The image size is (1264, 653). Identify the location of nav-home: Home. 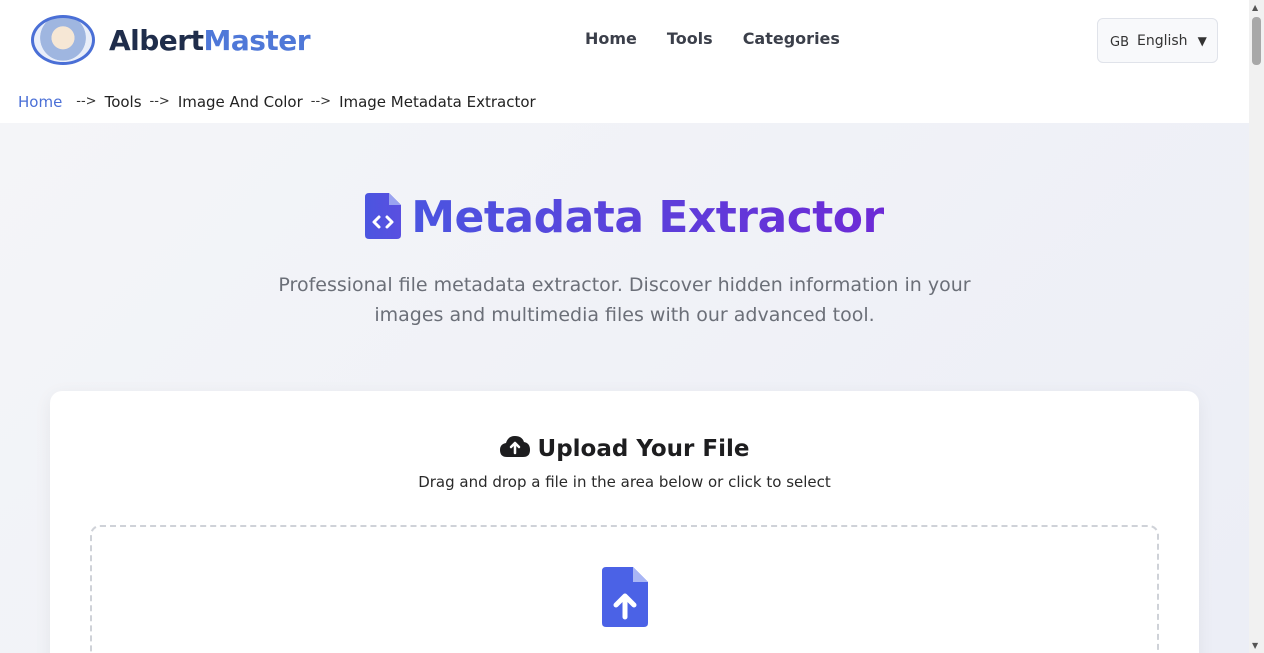
(611, 38).